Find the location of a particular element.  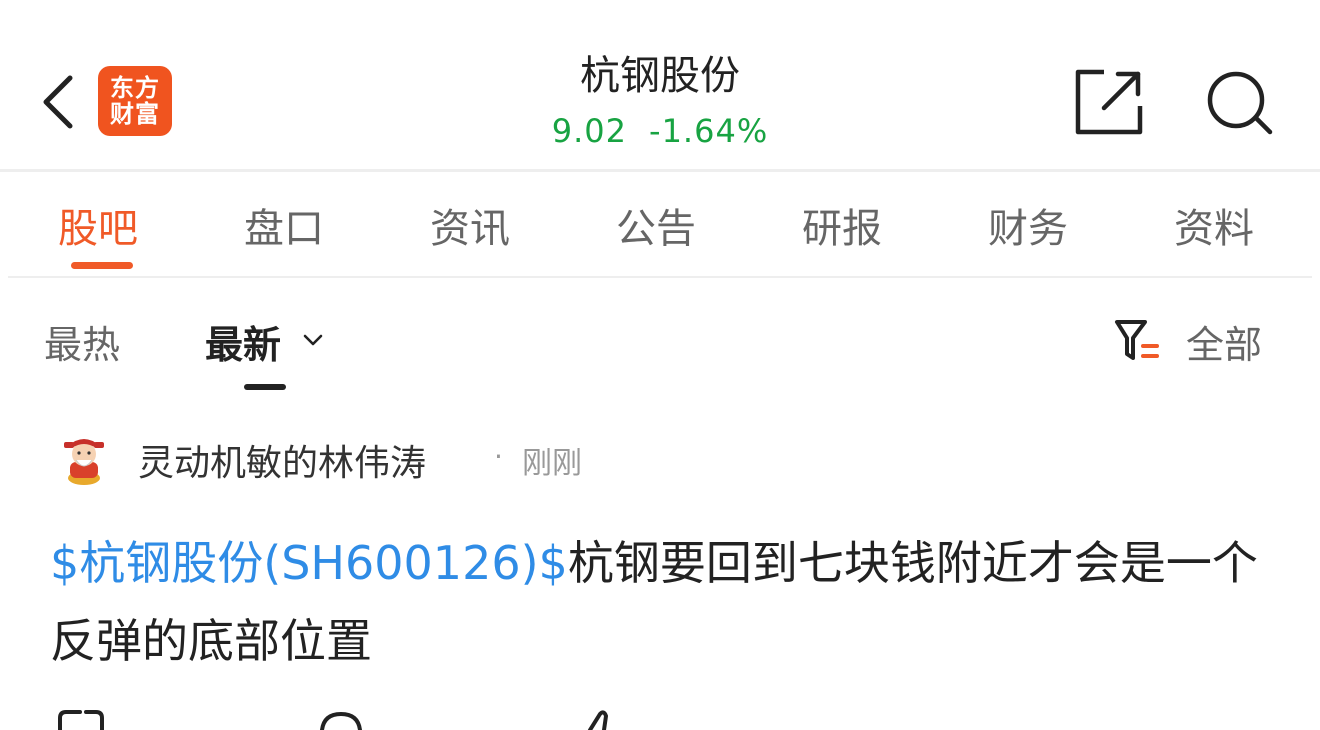

search-icon is located at coordinates (1240, 103).